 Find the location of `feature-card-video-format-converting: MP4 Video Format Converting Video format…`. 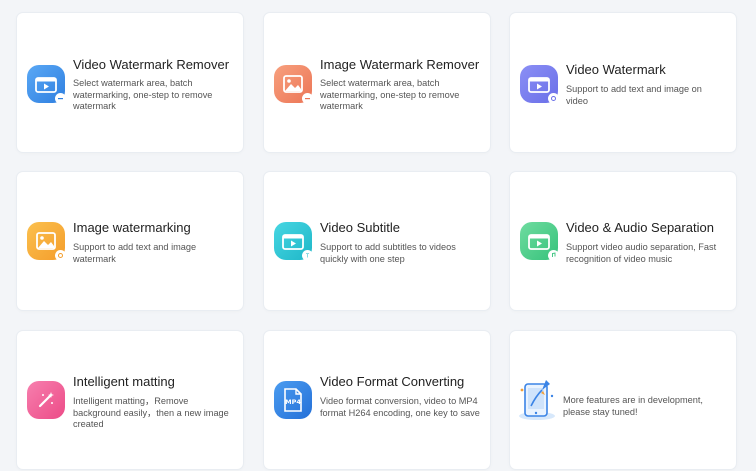

feature-card-video-format-converting: MP4 Video Format Converting Video format… is located at coordinates (377, 400).